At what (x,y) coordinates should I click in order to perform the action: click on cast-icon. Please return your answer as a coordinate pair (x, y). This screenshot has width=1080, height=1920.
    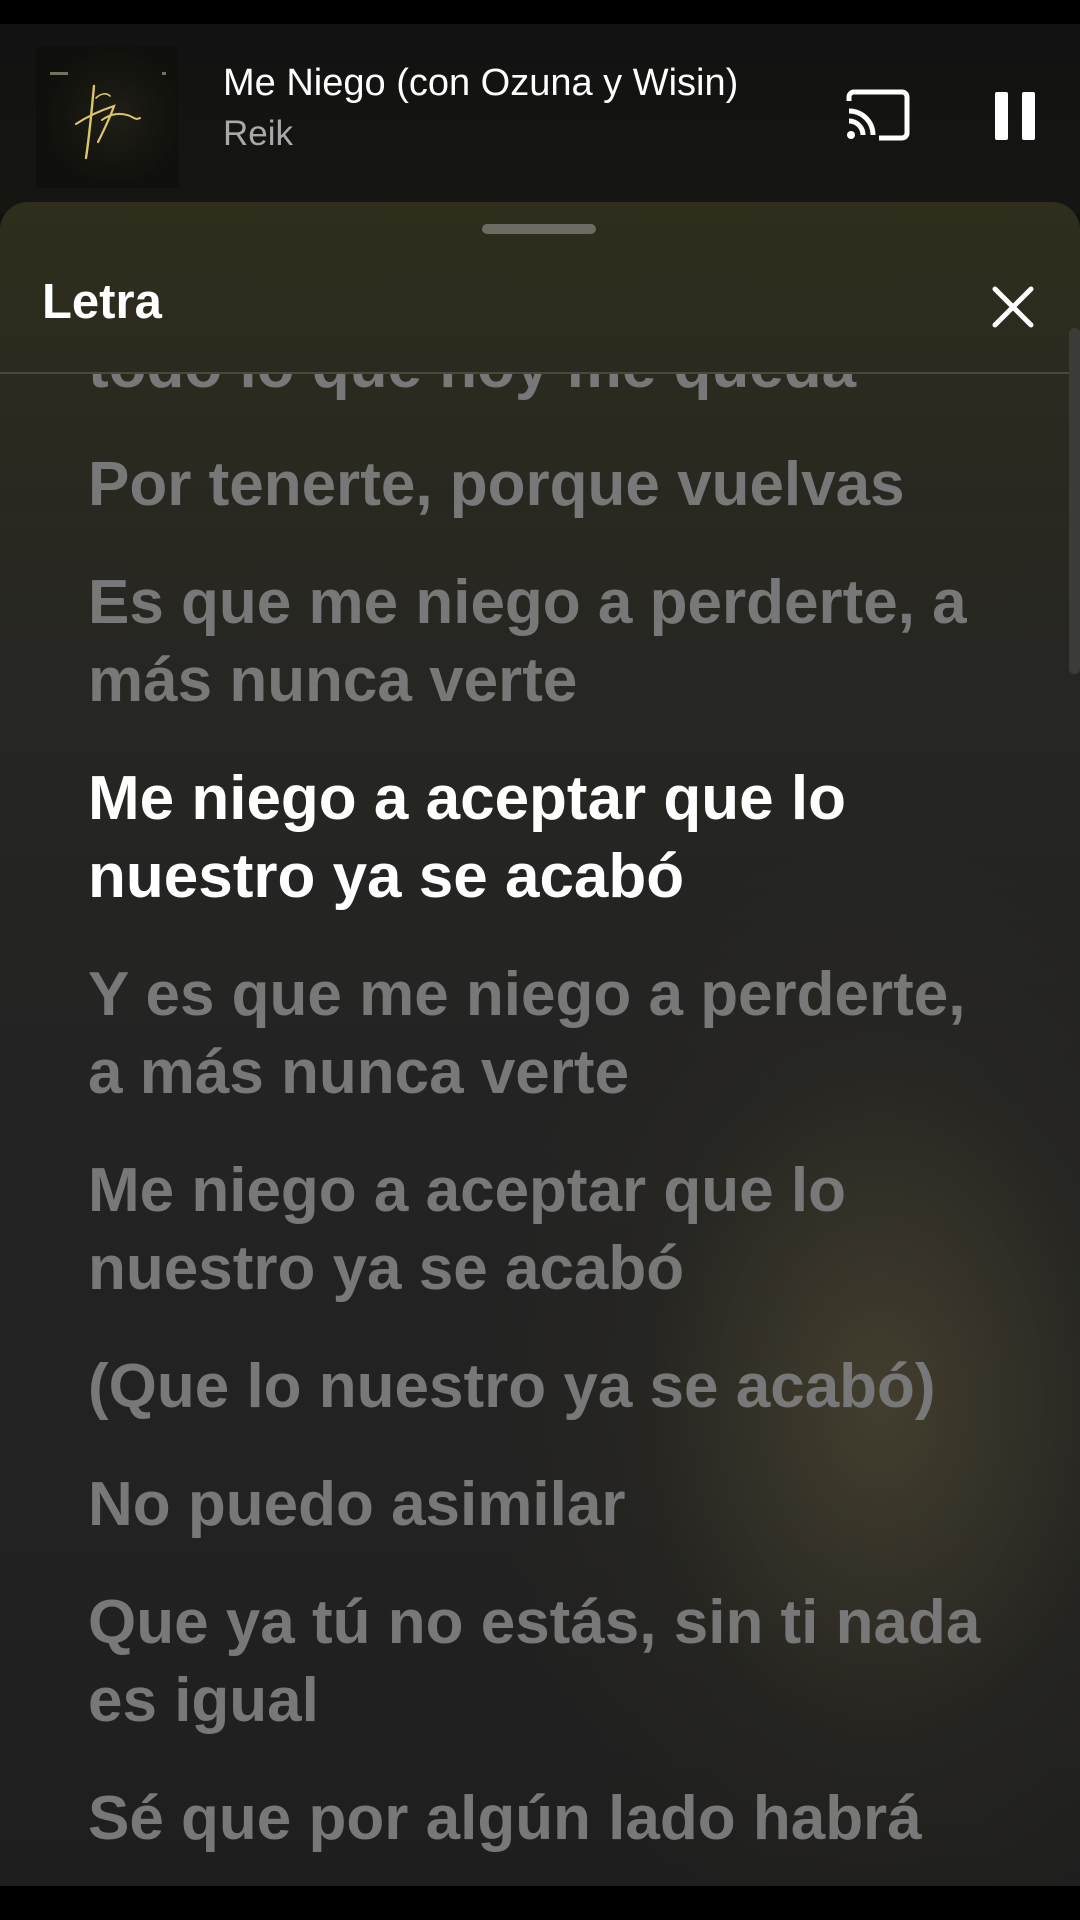
    Looking at the image, I should click on (878, 115).